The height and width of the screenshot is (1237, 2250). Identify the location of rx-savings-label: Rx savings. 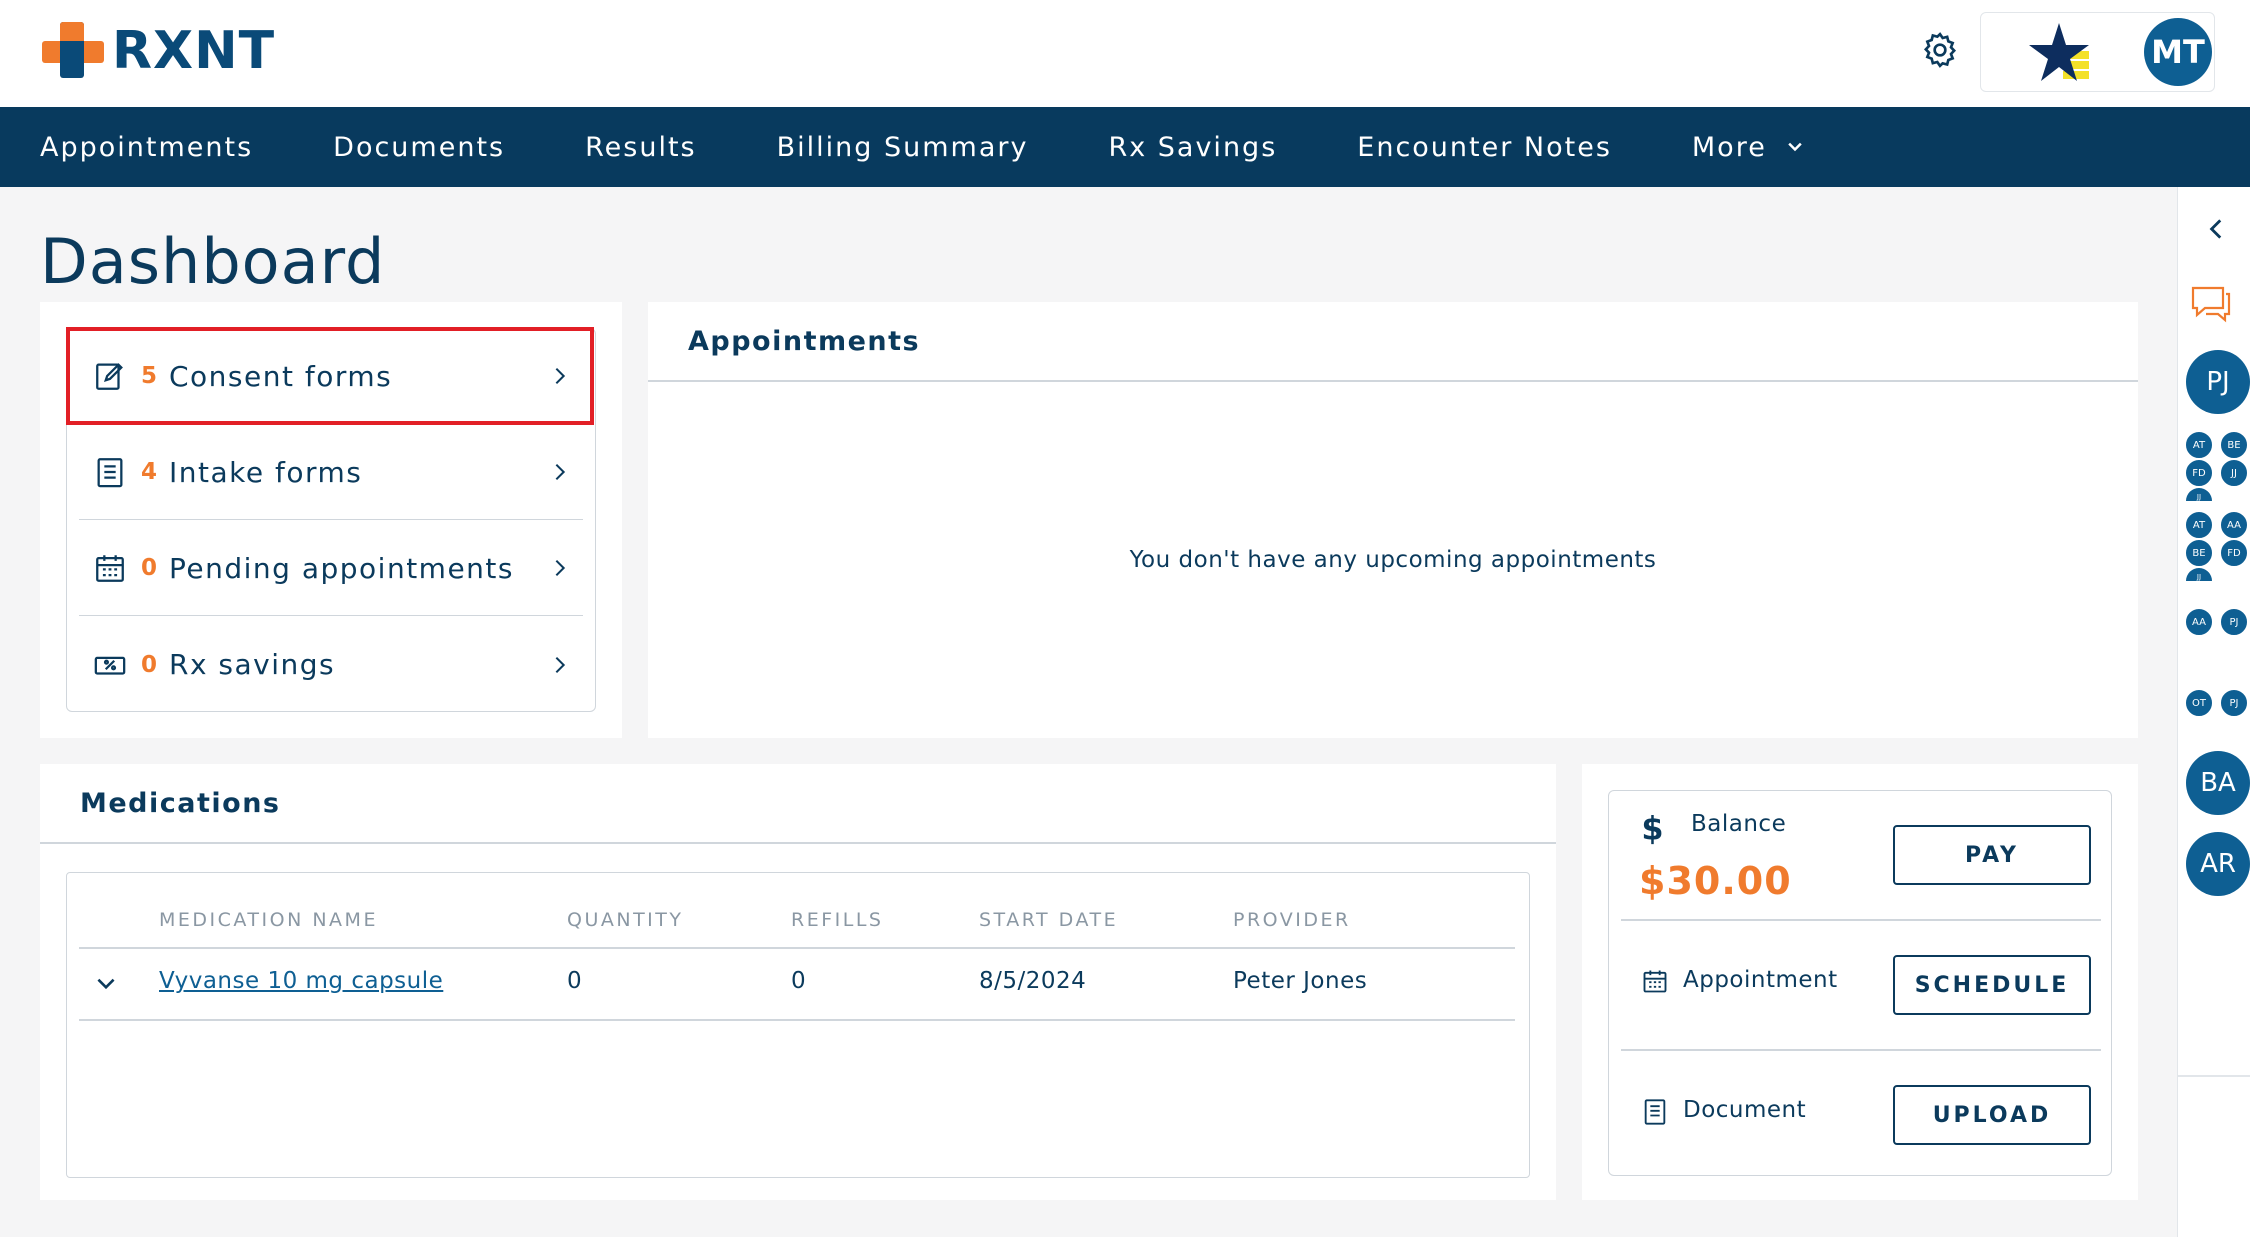
(252, 664).